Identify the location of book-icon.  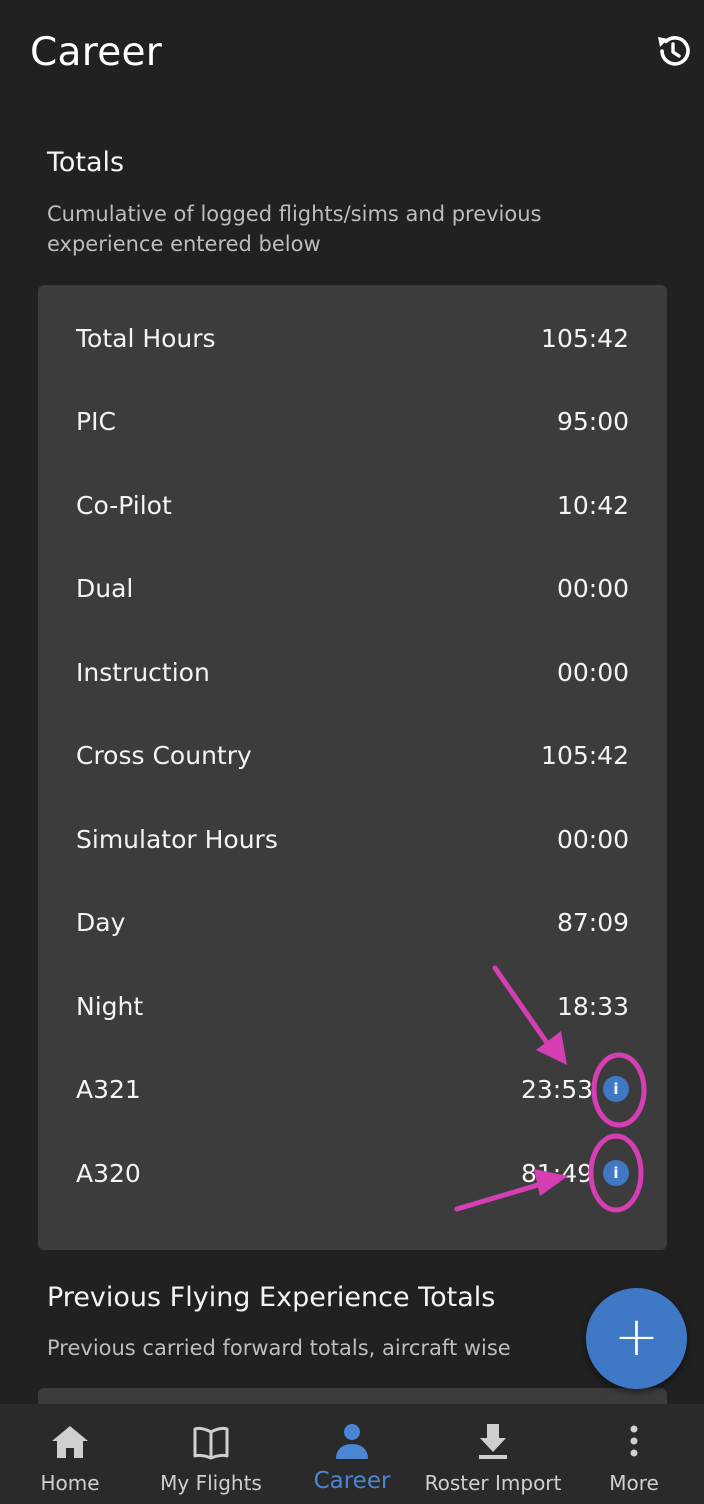
(211, 1443).